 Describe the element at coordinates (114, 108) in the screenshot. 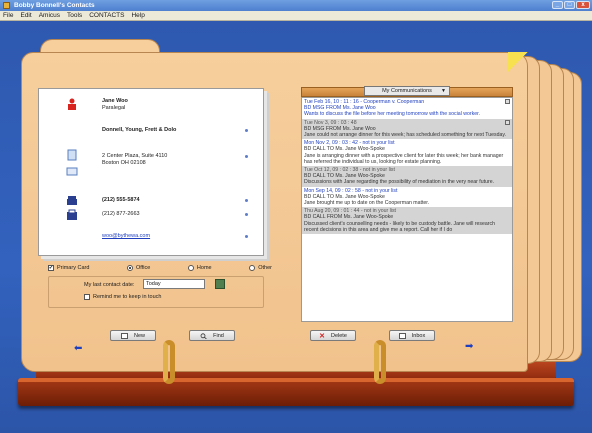

I see `contact-title: Paralegal` at that location.